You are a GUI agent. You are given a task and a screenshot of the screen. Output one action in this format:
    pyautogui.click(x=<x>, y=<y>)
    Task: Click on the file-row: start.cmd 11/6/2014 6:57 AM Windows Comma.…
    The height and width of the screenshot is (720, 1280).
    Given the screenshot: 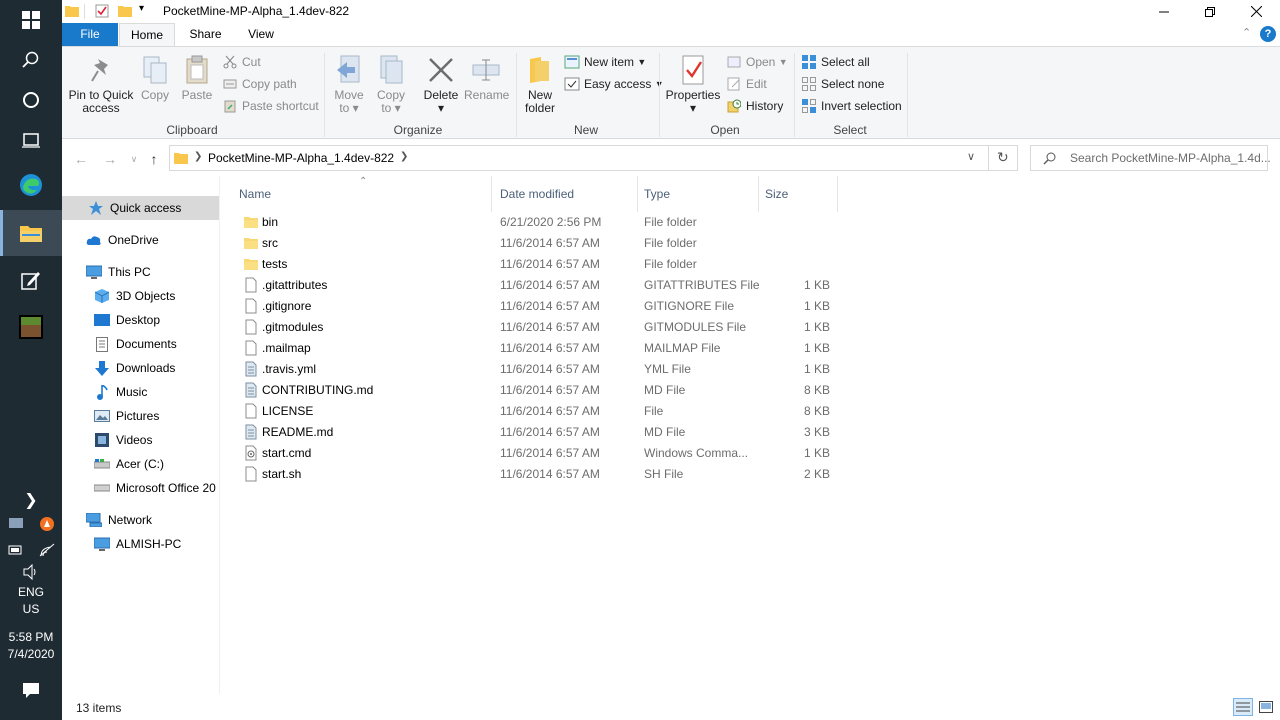 What is the action you would take?
    pyautogui.click(x=539, y=453)
    